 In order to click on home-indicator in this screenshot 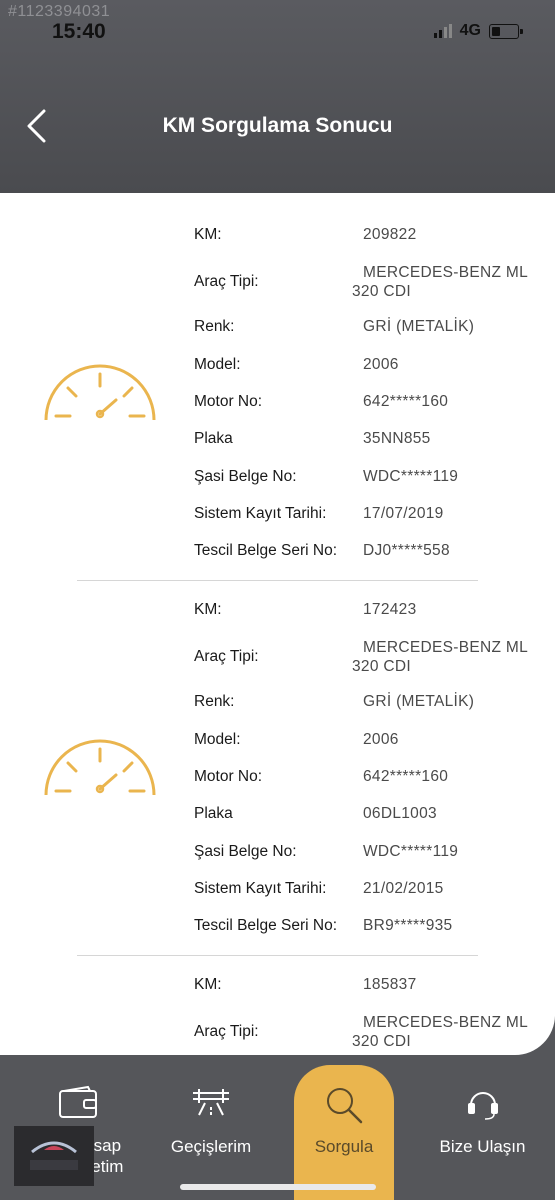, I will do `click(278, 1187)`.